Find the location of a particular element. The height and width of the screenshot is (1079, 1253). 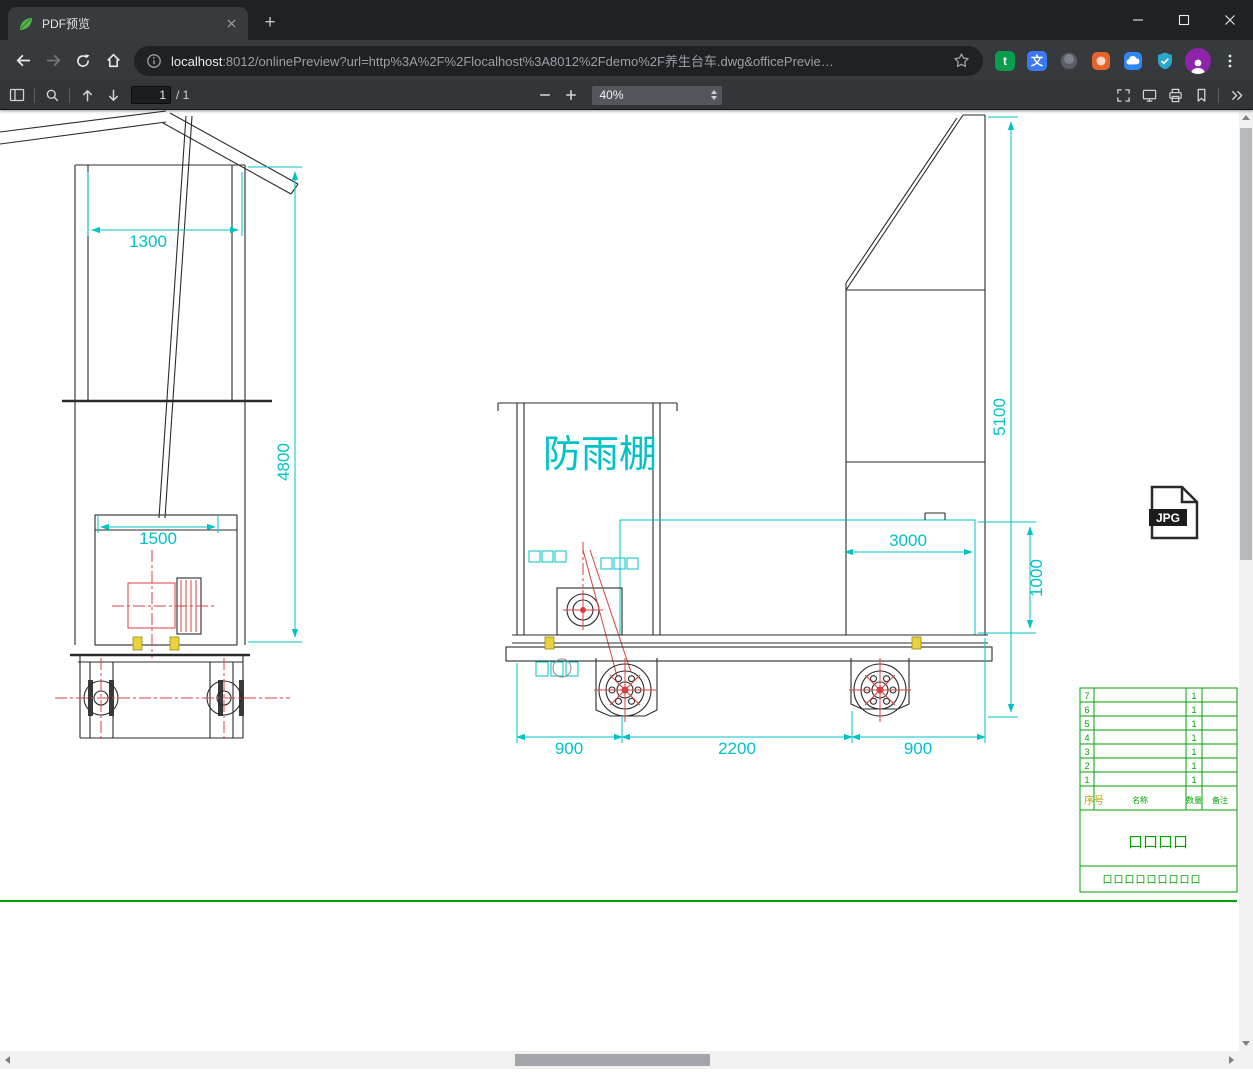

sidebar-toggle-button is located at coordinates (17, 95).